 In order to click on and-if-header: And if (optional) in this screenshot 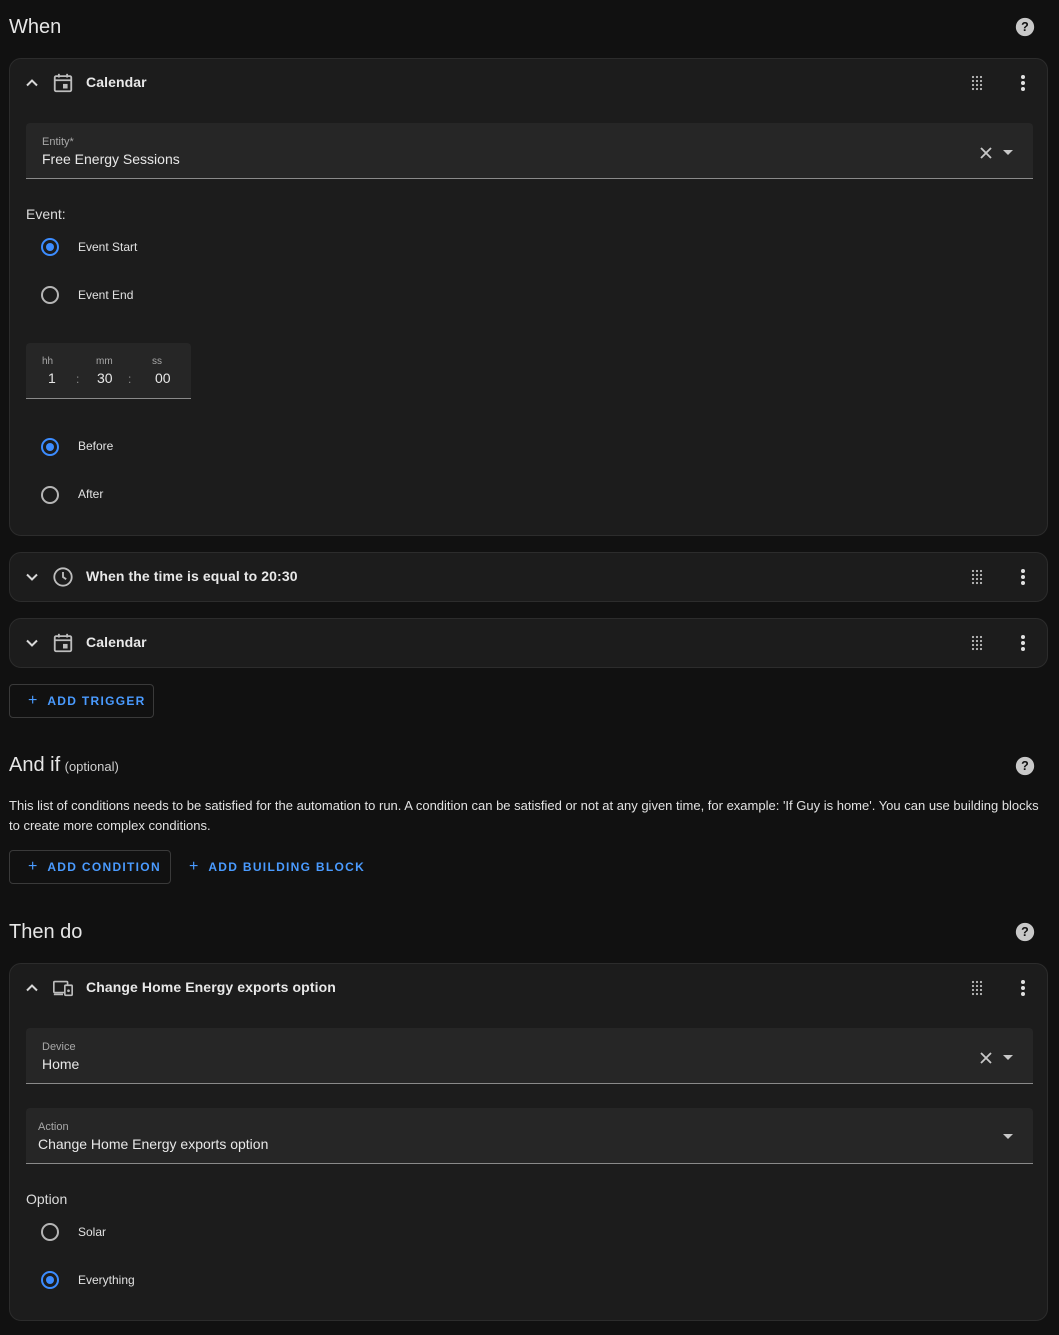, I will do `click(64, 765)`.